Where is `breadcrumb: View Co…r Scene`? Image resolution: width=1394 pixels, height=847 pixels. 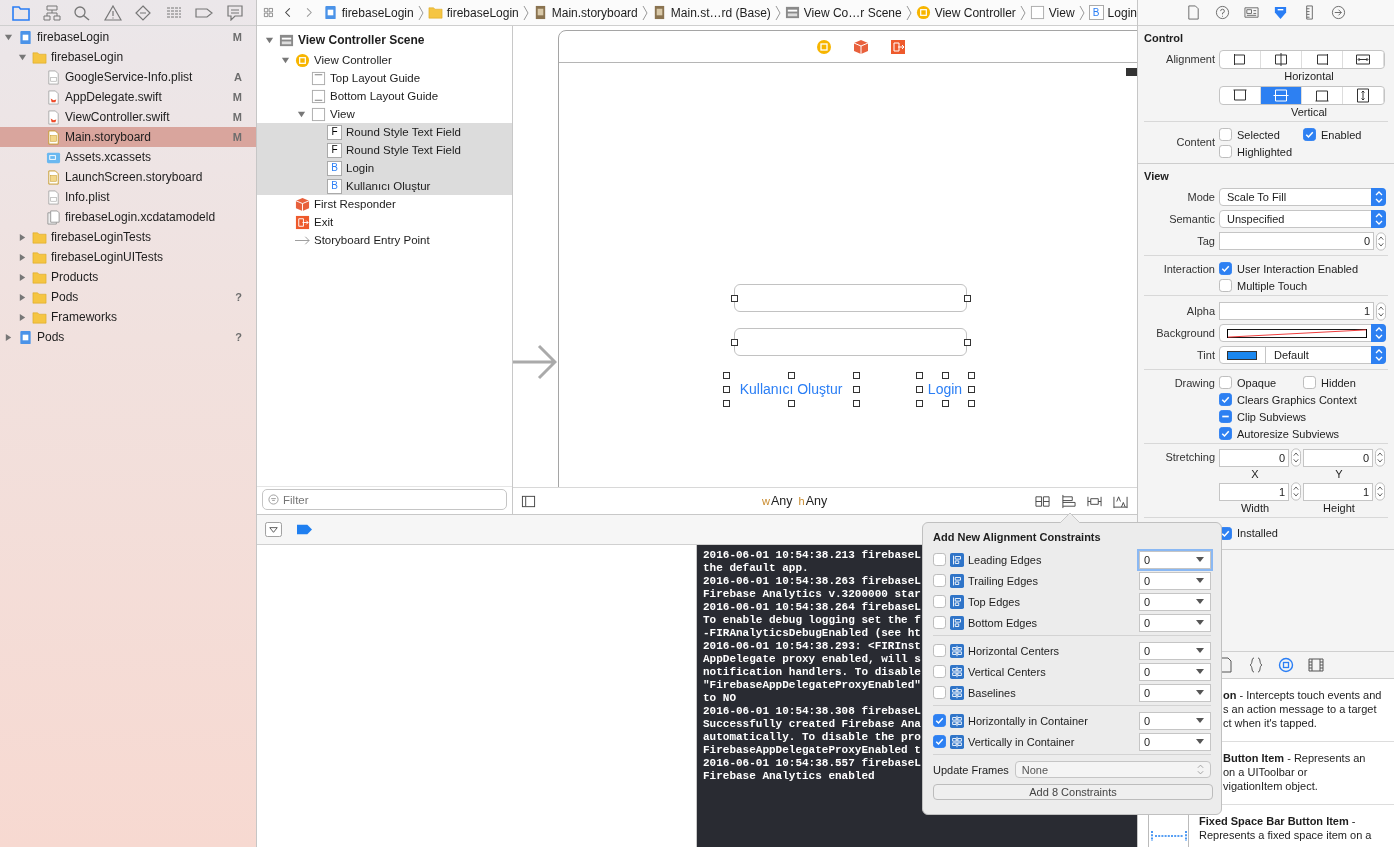
breadcrumb: View Co…r Scene is located at coordinates (843, 12).